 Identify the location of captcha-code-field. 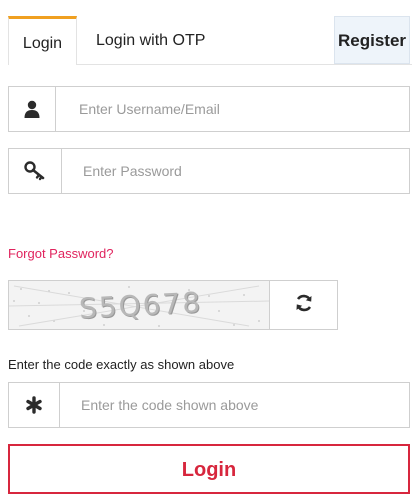
(209, 405).